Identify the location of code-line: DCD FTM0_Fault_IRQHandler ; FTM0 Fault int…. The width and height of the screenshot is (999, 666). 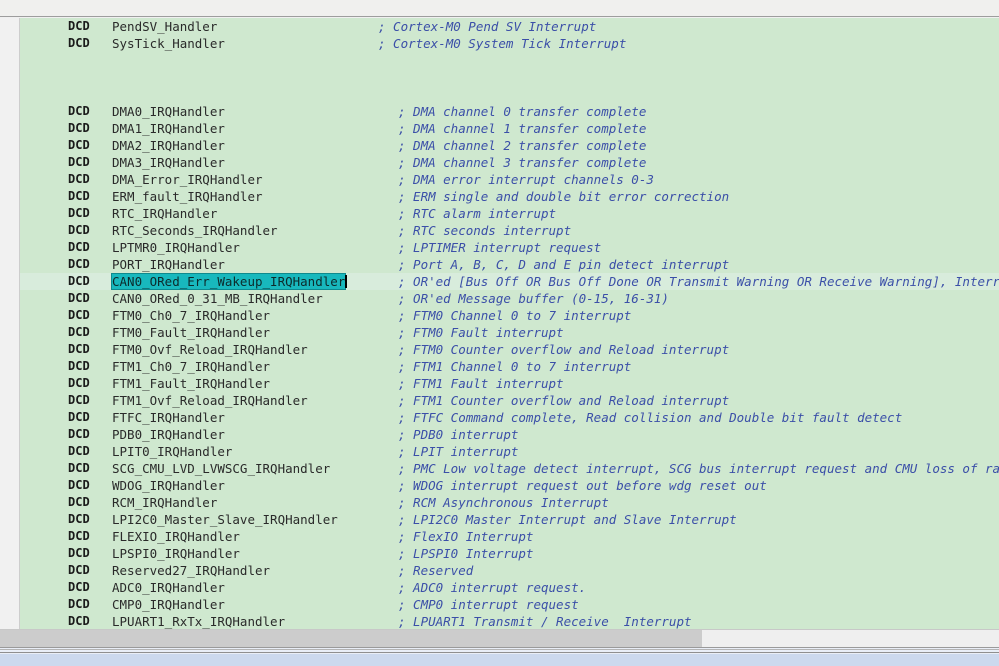
(509, 332).